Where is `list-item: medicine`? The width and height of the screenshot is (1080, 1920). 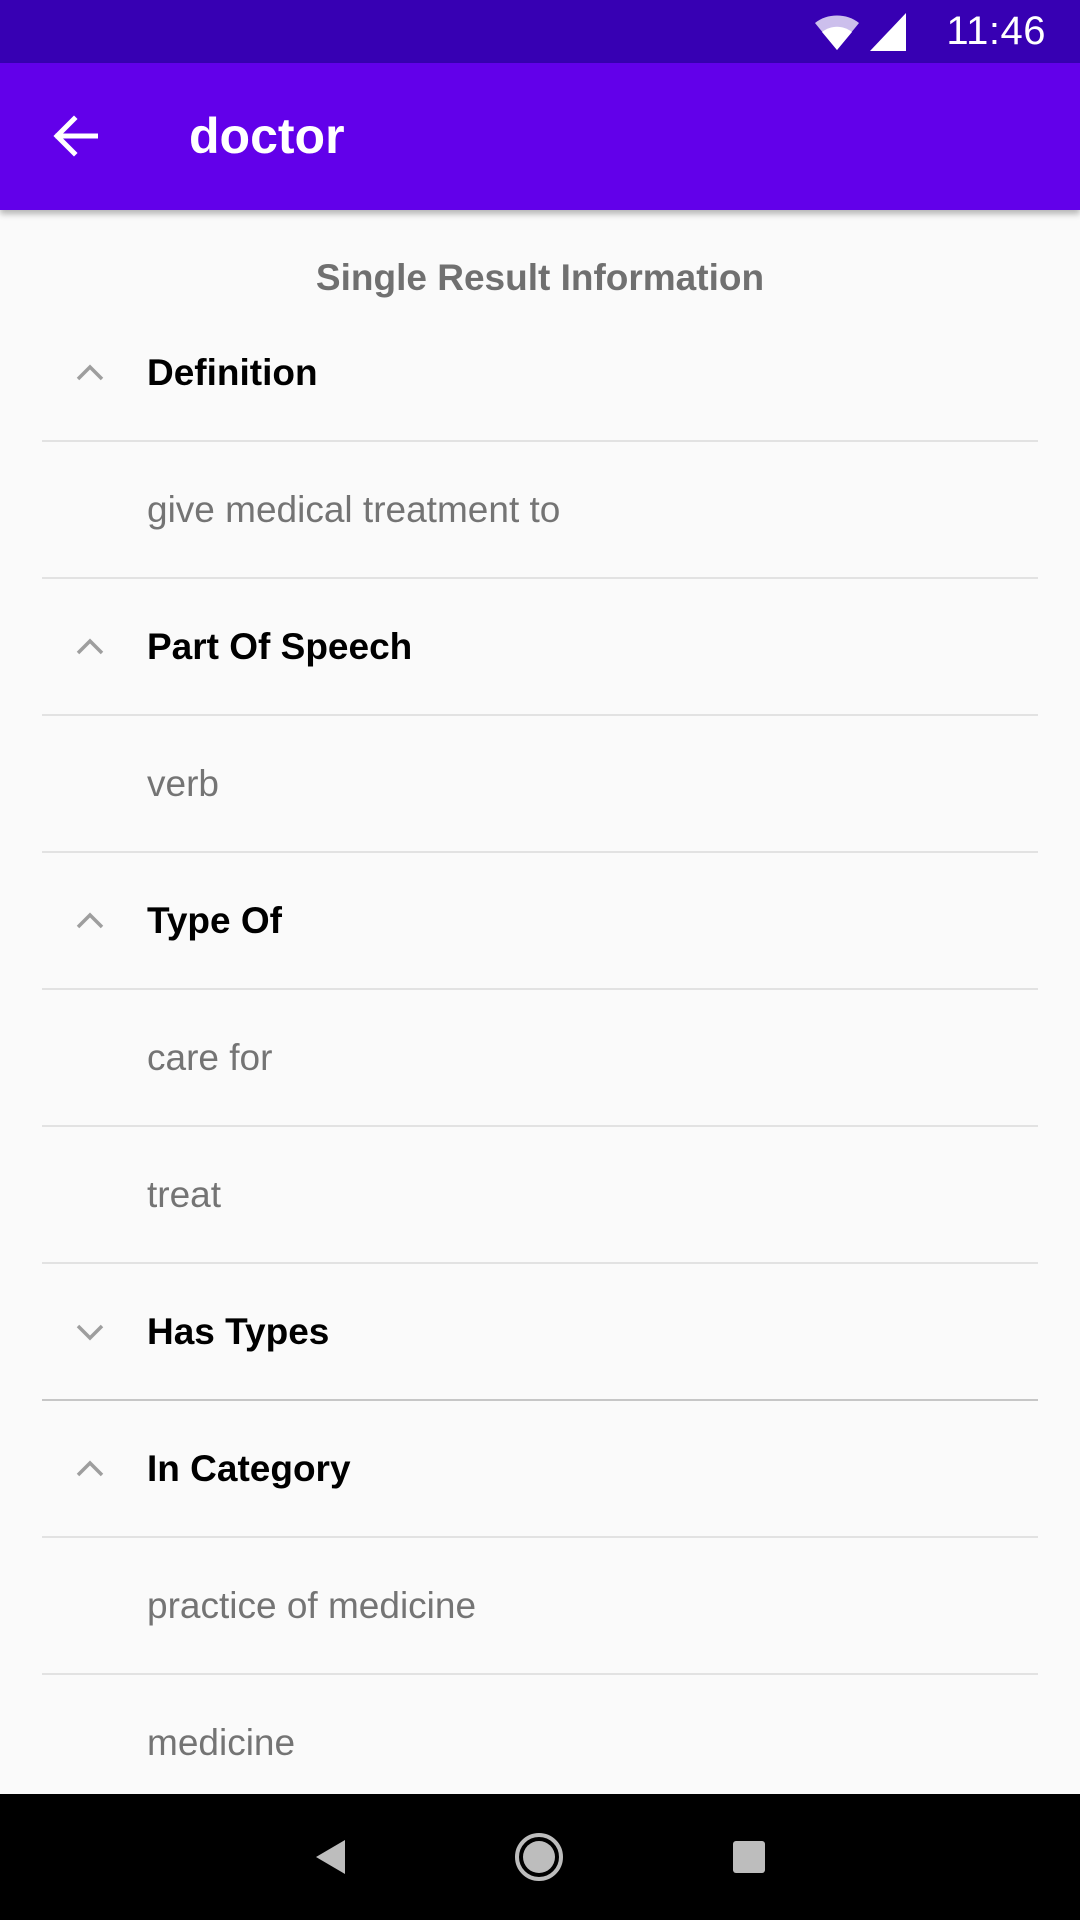
list-item: medicine is located at coordinates (540, 1734).